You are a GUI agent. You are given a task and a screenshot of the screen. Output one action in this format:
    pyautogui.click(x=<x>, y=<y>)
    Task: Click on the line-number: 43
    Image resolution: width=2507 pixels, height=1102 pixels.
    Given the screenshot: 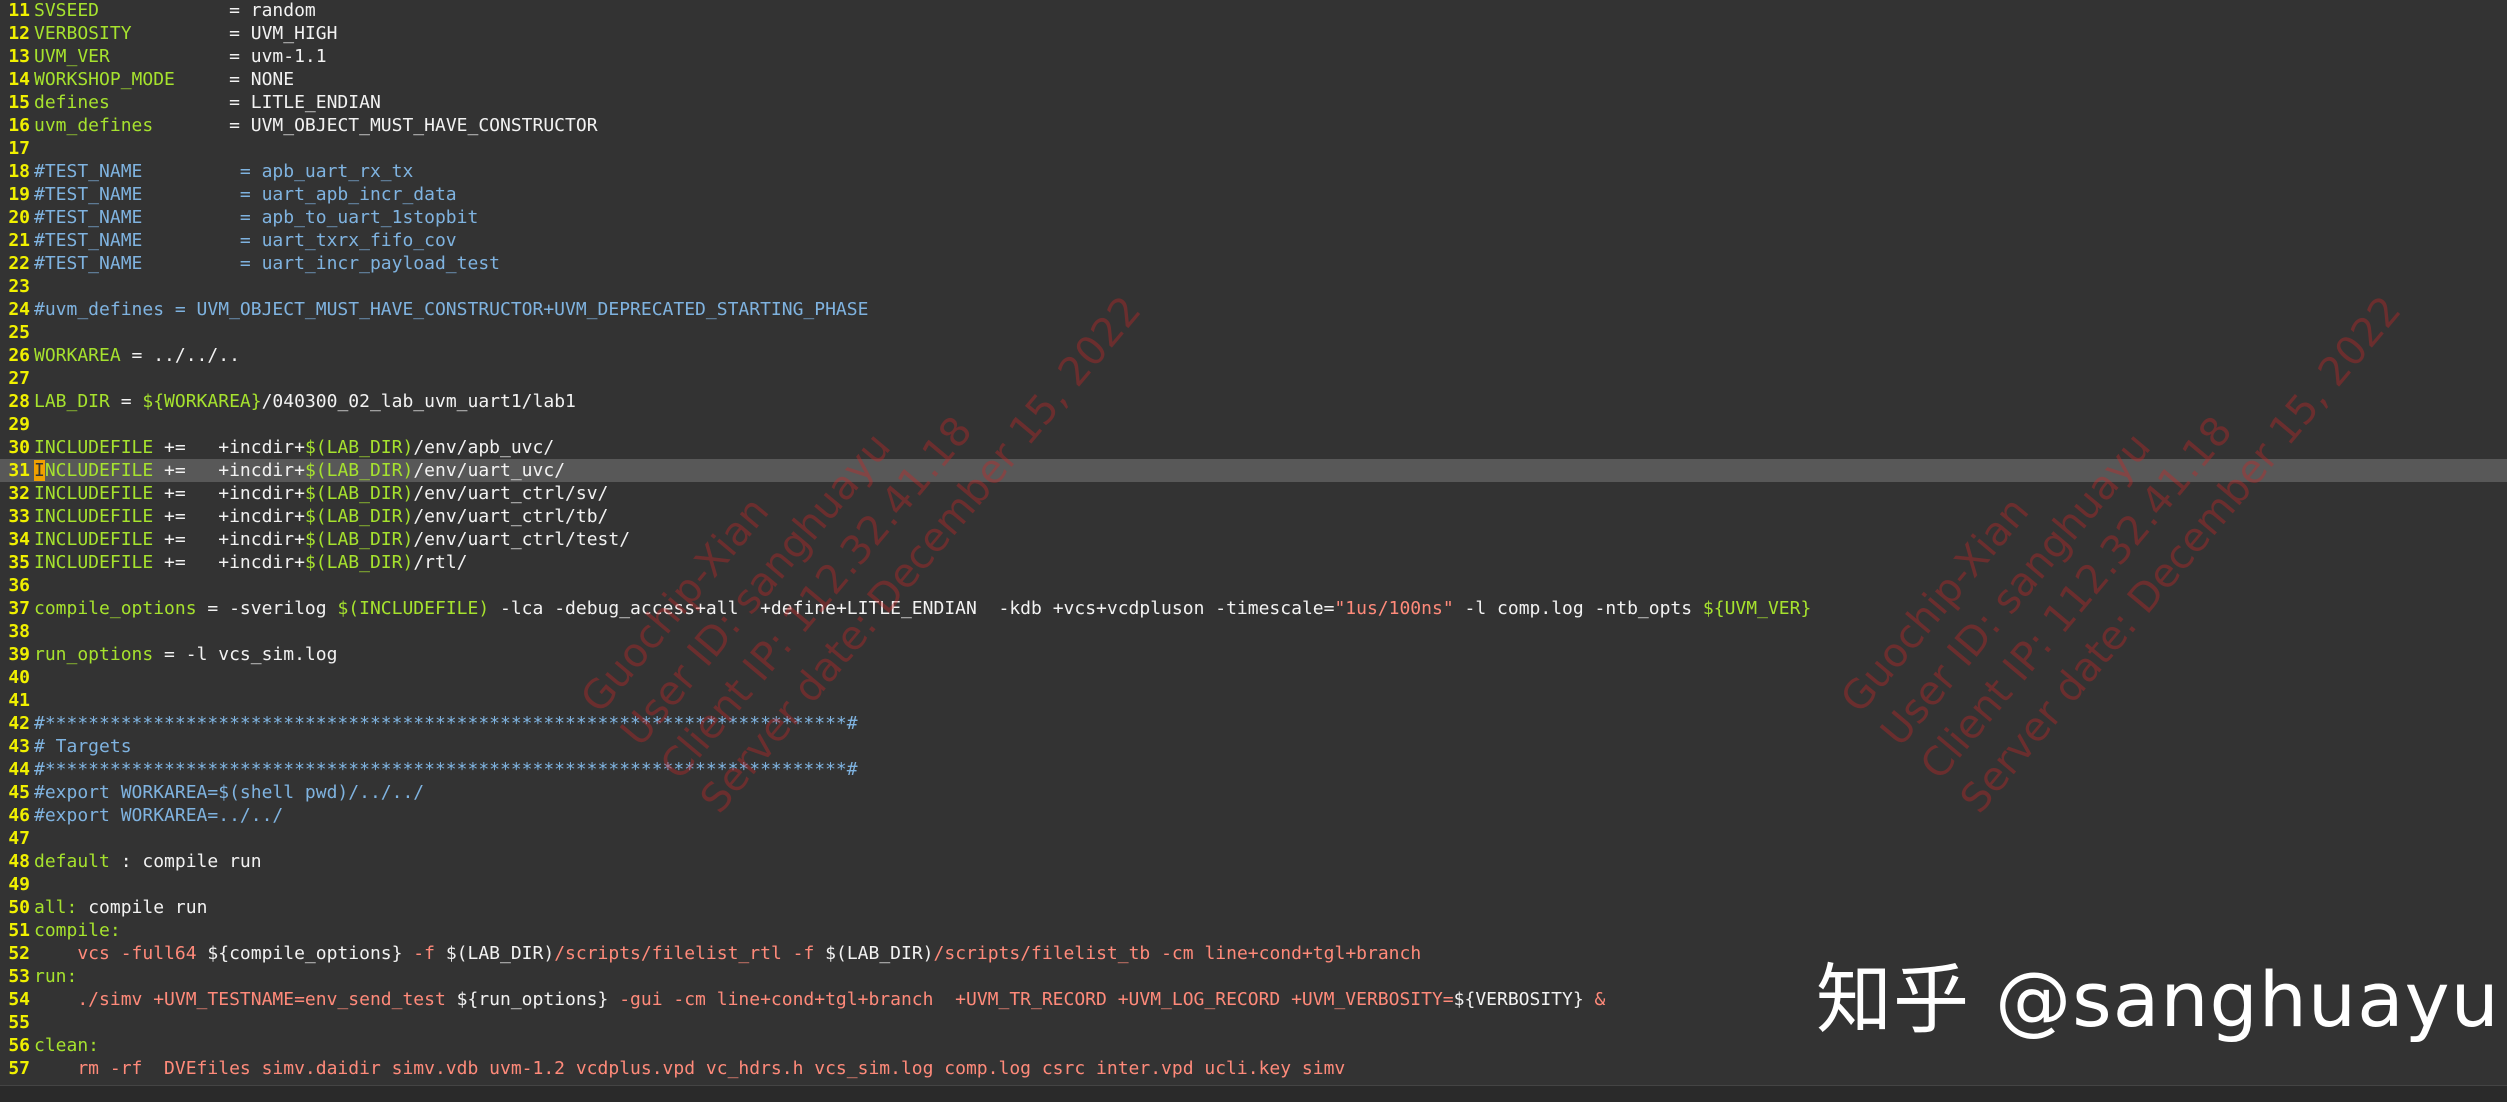 What is the action you would take?
    pyautogui.click(x=19, y=746)
    